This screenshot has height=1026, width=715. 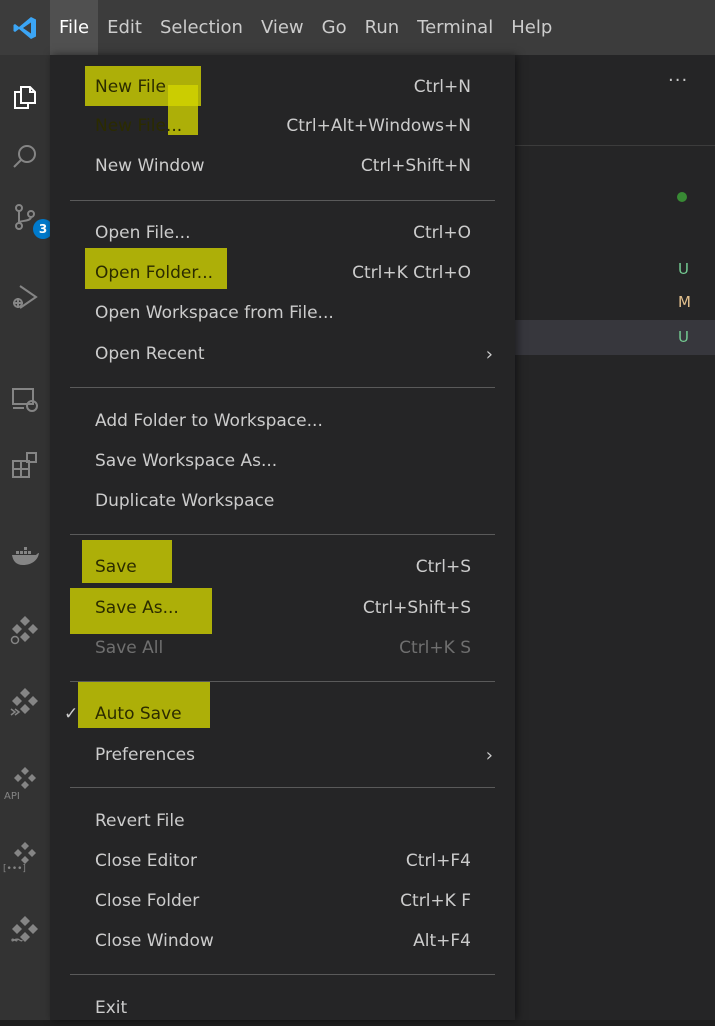 What do you see at coordinates (678, 80) in the screenshot?
I see `more-actions-icon: ···` at bounding box center [678, 80].